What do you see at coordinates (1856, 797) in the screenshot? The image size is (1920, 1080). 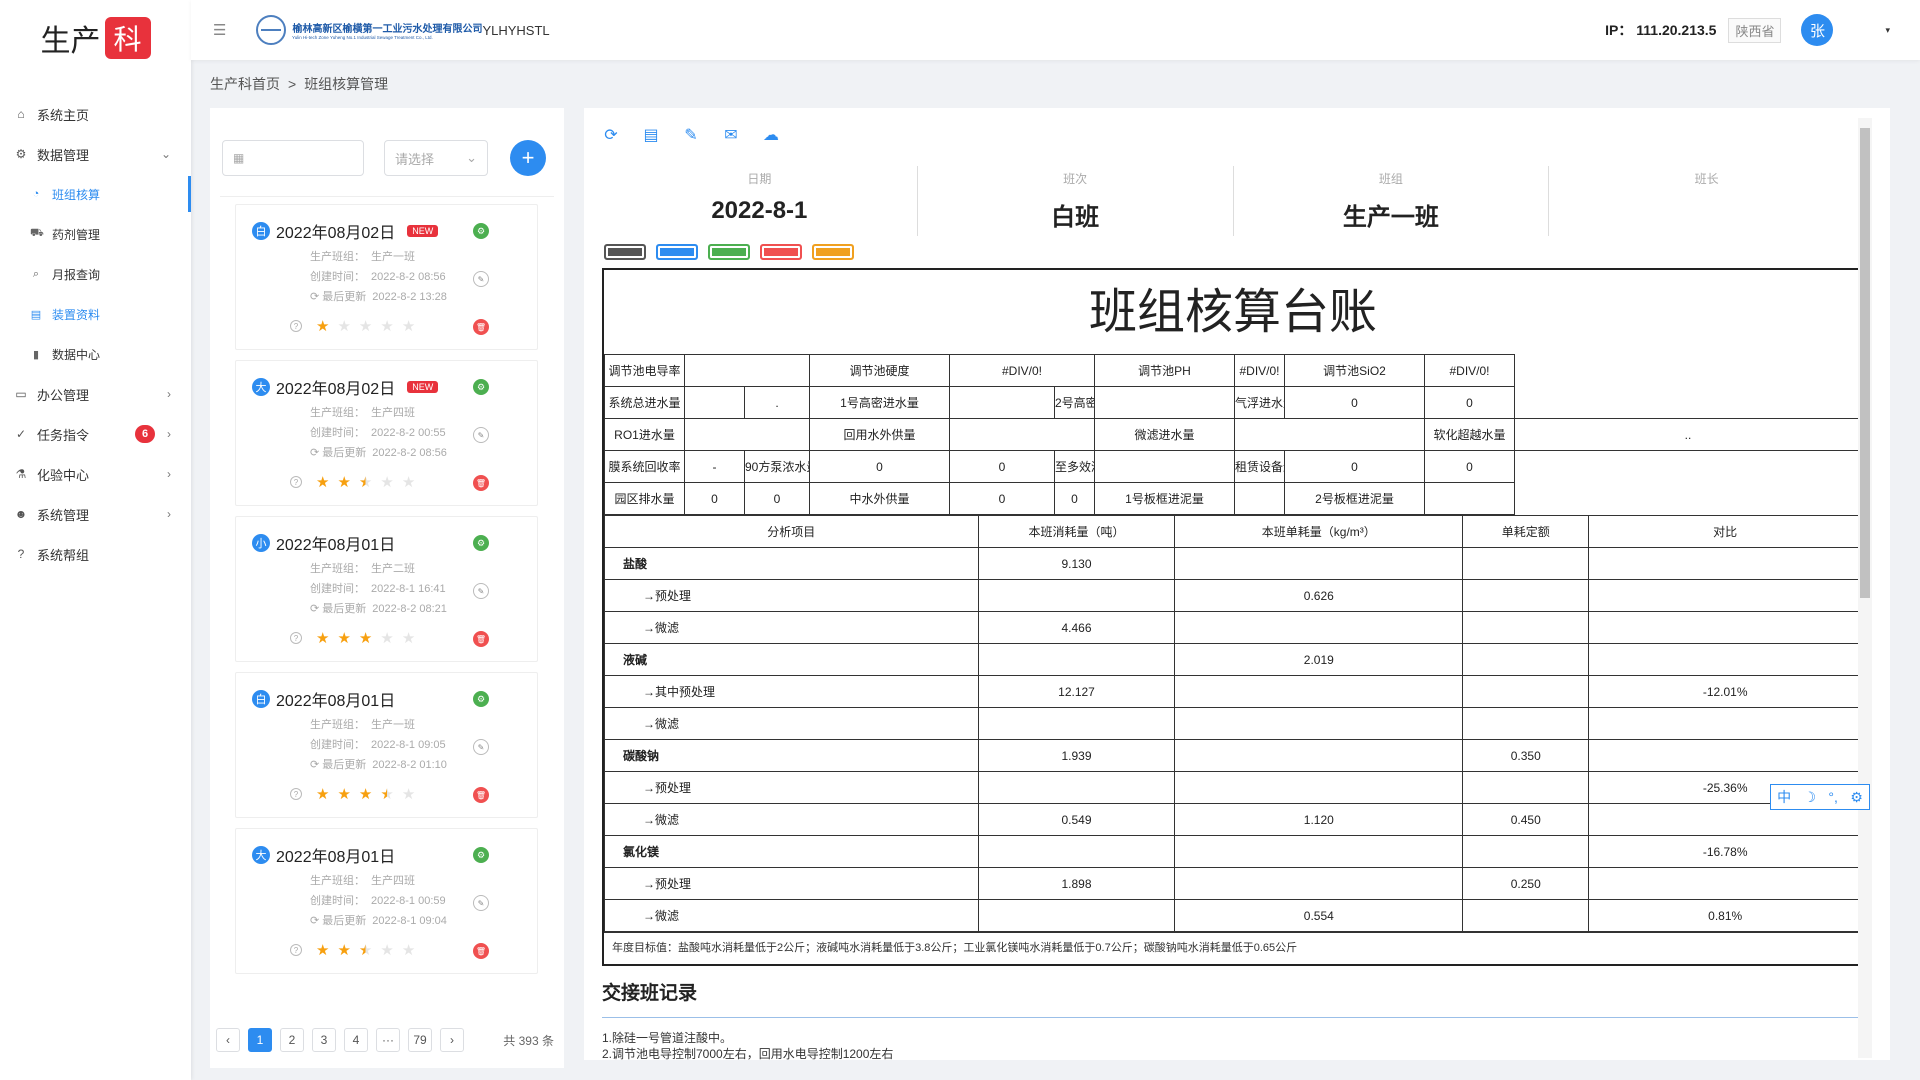 I see `ime-toolbar-item: ⚙` at bounding box center [1856, 797].